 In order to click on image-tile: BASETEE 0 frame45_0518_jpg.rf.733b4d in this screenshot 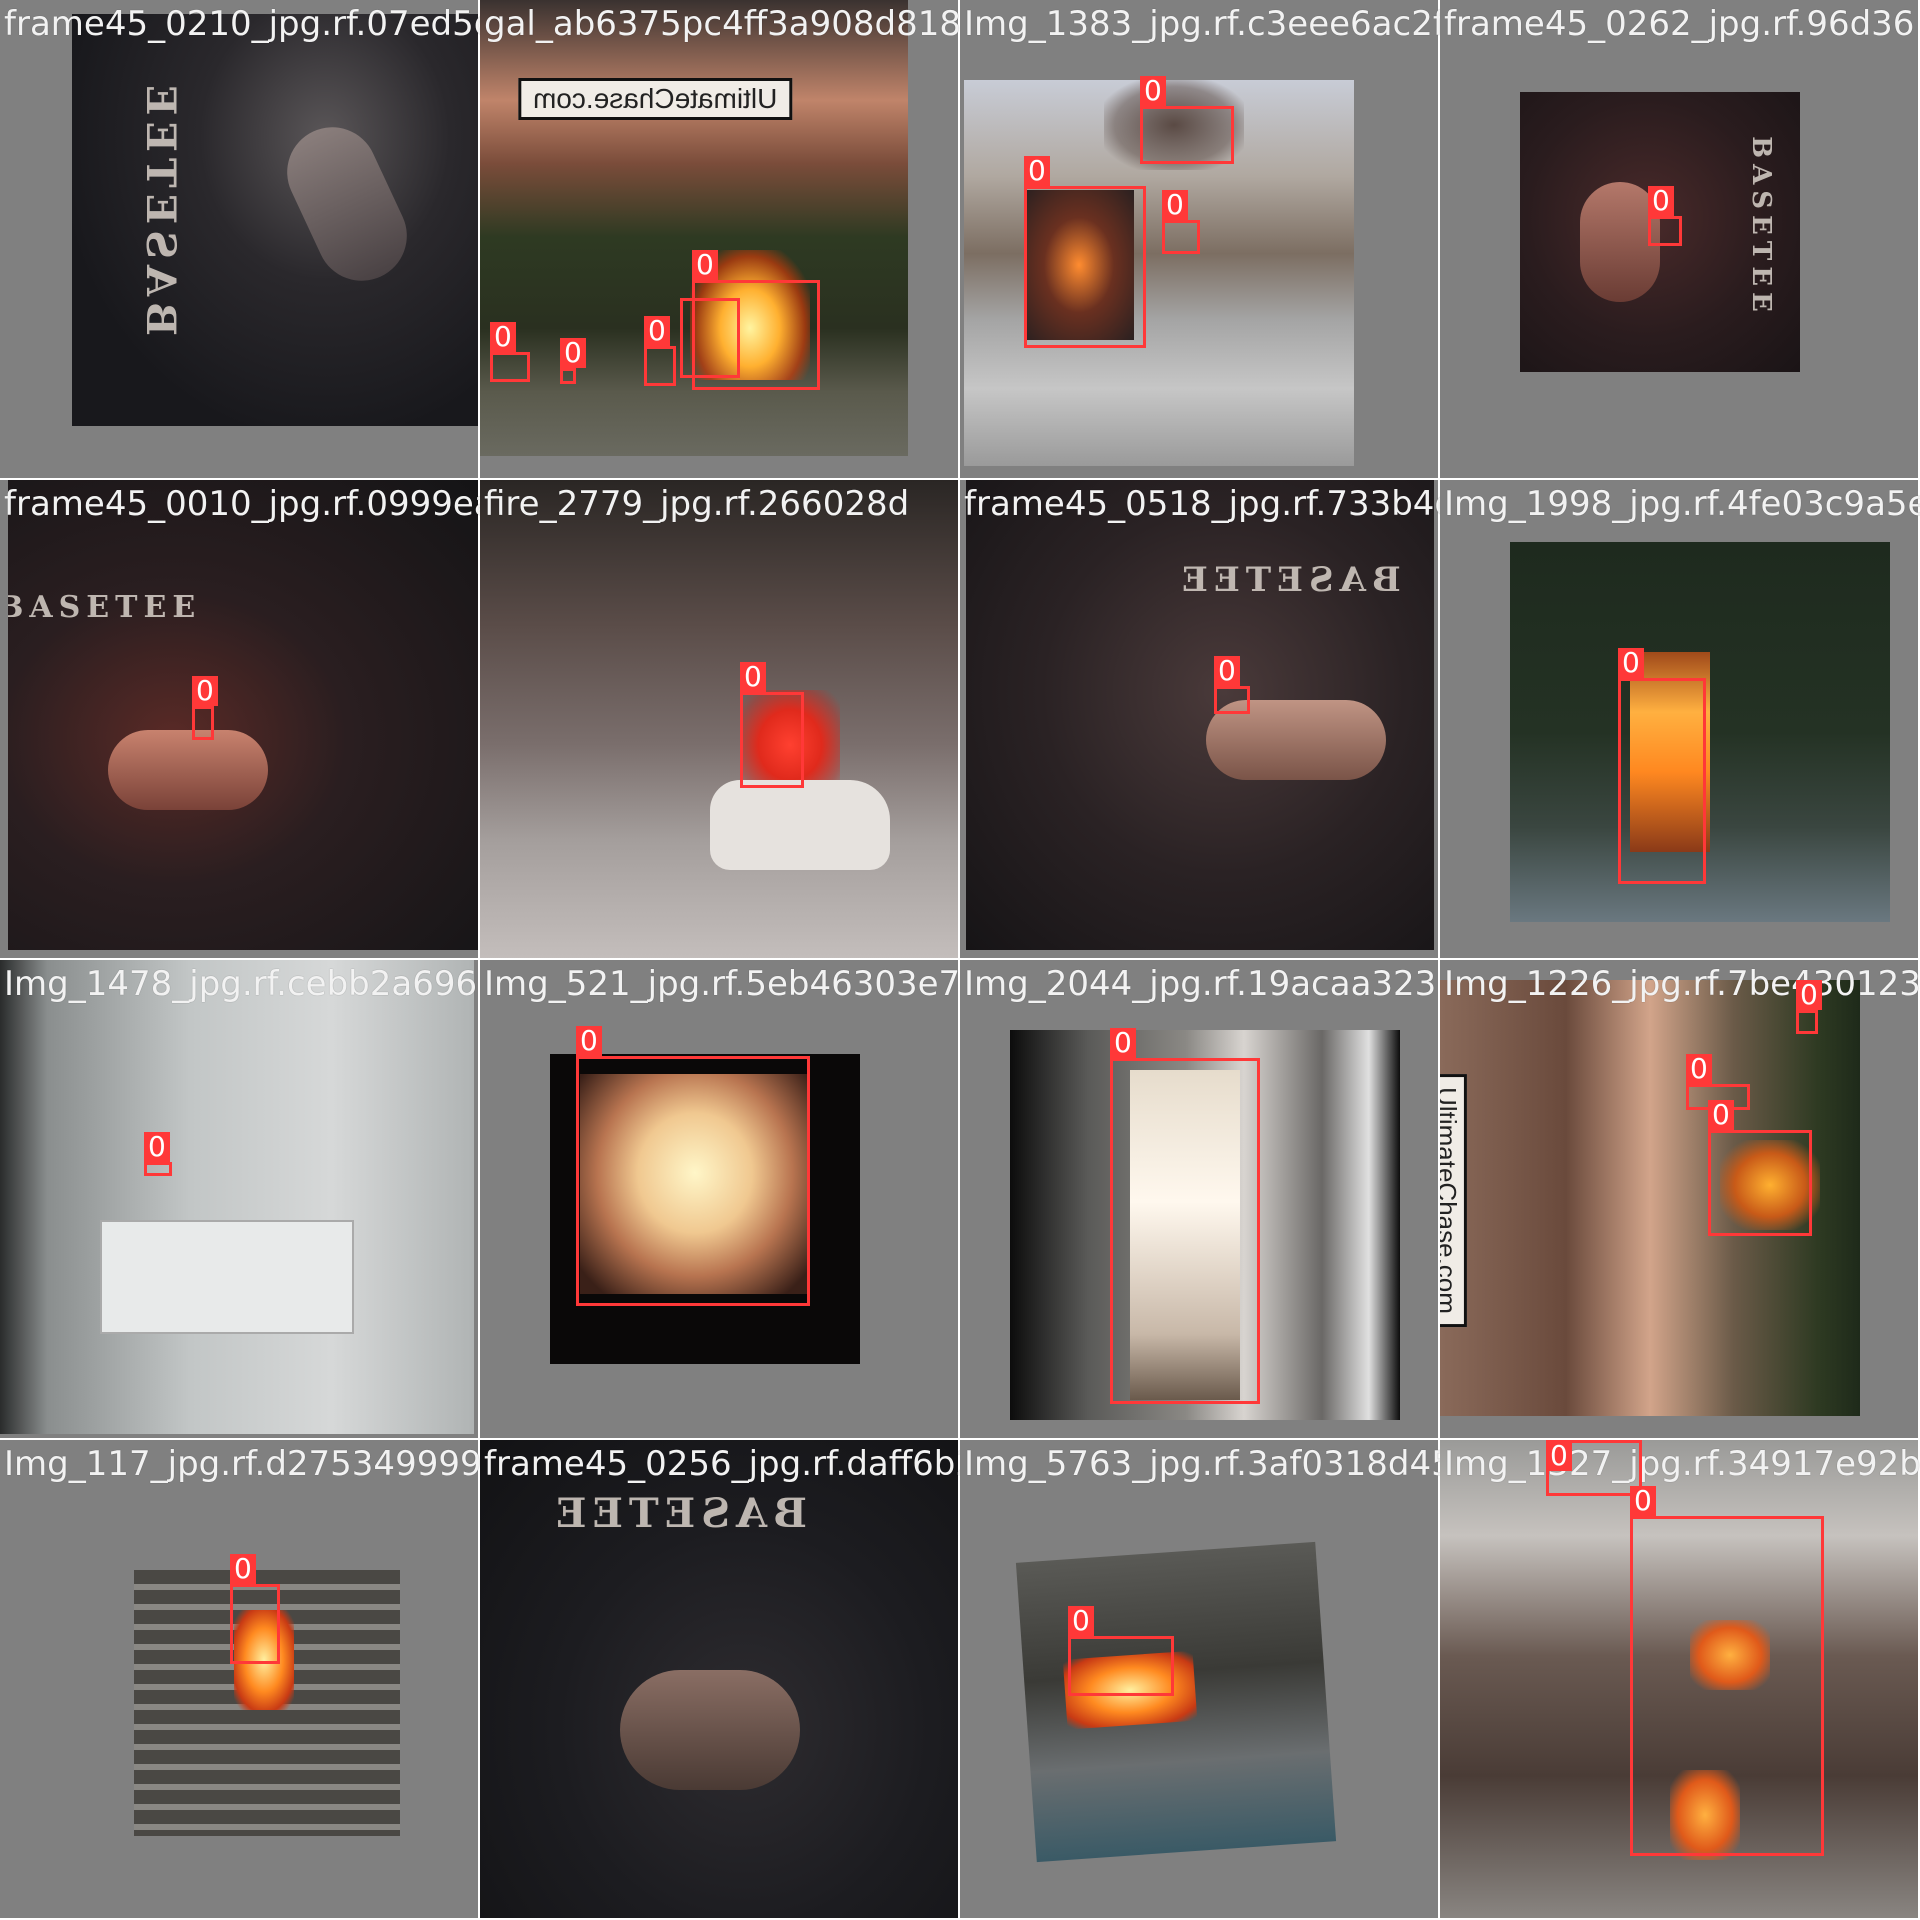, I will do `click(1200, 720)`.